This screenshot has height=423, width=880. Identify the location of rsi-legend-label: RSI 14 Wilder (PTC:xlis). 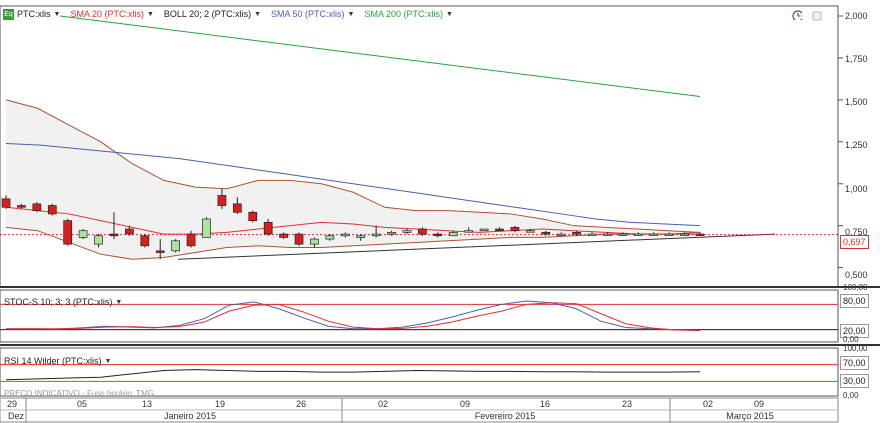
(53, 361).